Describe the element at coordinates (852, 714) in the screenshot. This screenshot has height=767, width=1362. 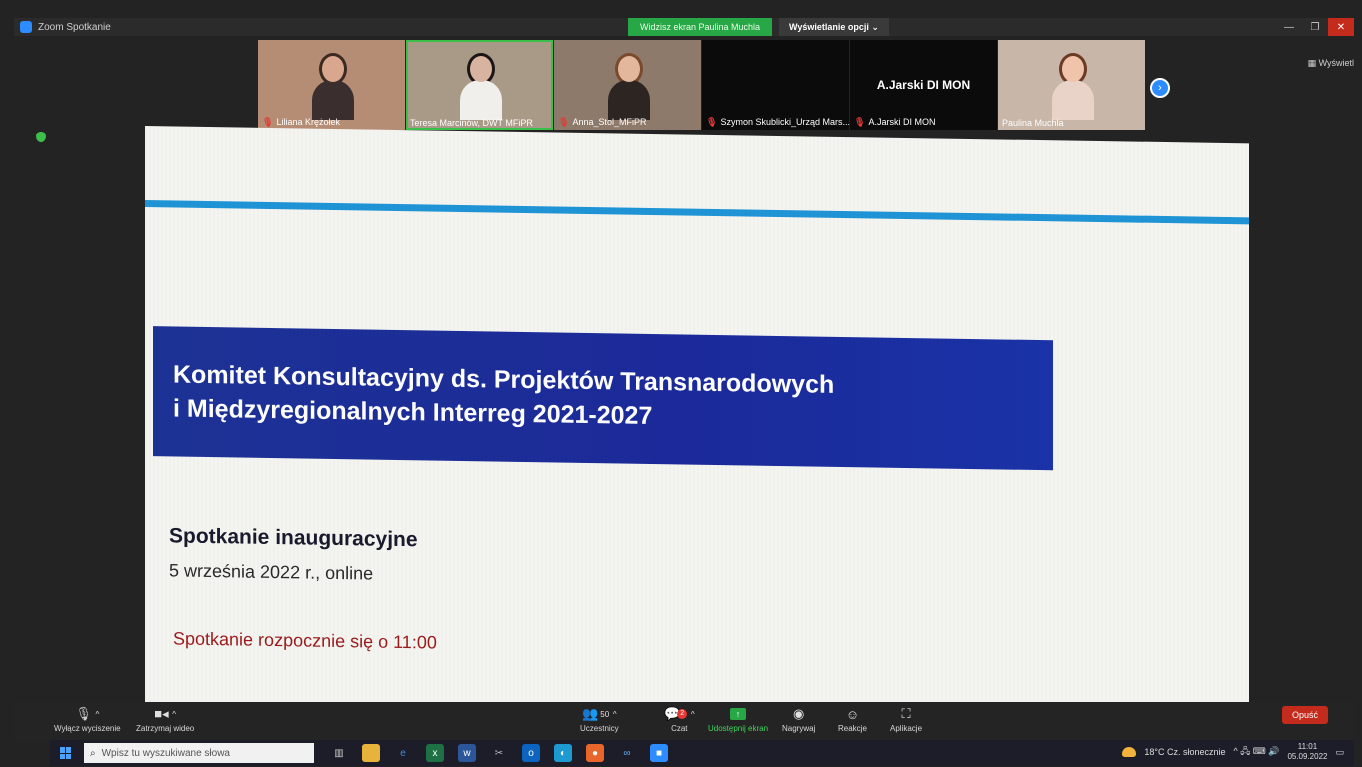
I see `smiley-reaction-icon: ☺` at that location.